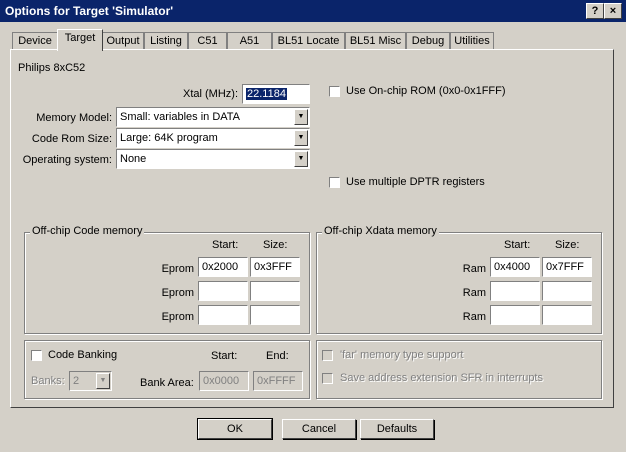 The height and width of the screenshot is (452, 626). What do you see at coordinates (426, 91) in the screenshot?
I see `use-onchip-rom-label: Use On-chip ROM (0x0-0x1FFF)` at bounding box center [426, 91].